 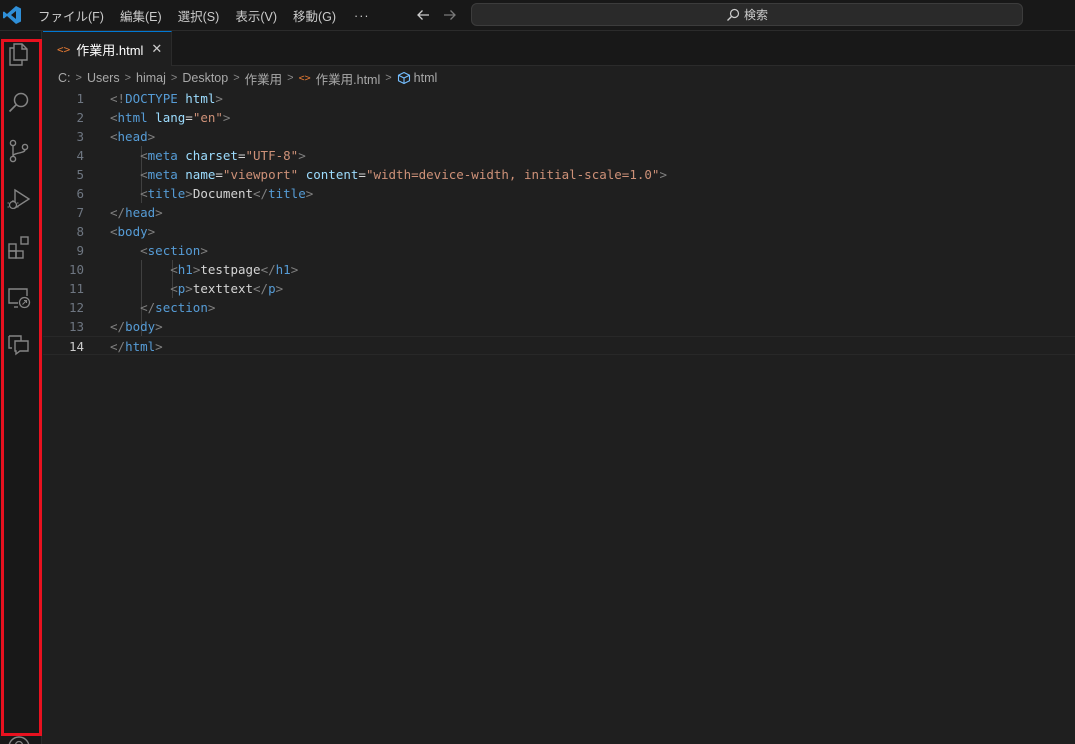 What do you see at coordinates (272, 288) in the screenshot?
I see `code-token: p` at bounding box center [272, 288].